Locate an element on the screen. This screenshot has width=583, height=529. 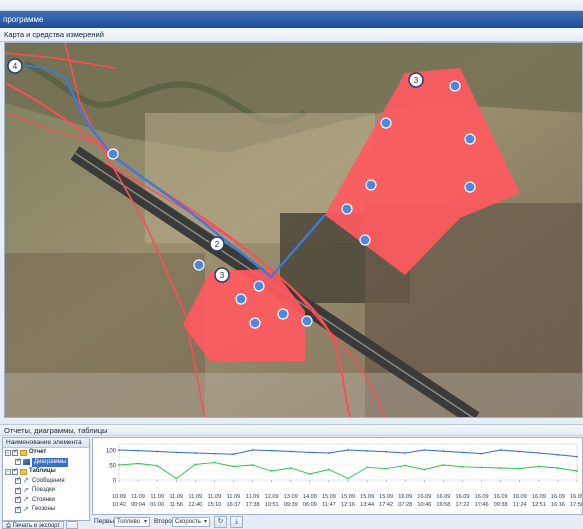
x-tick-time: 16:58 is located at coordinates (443, 505).